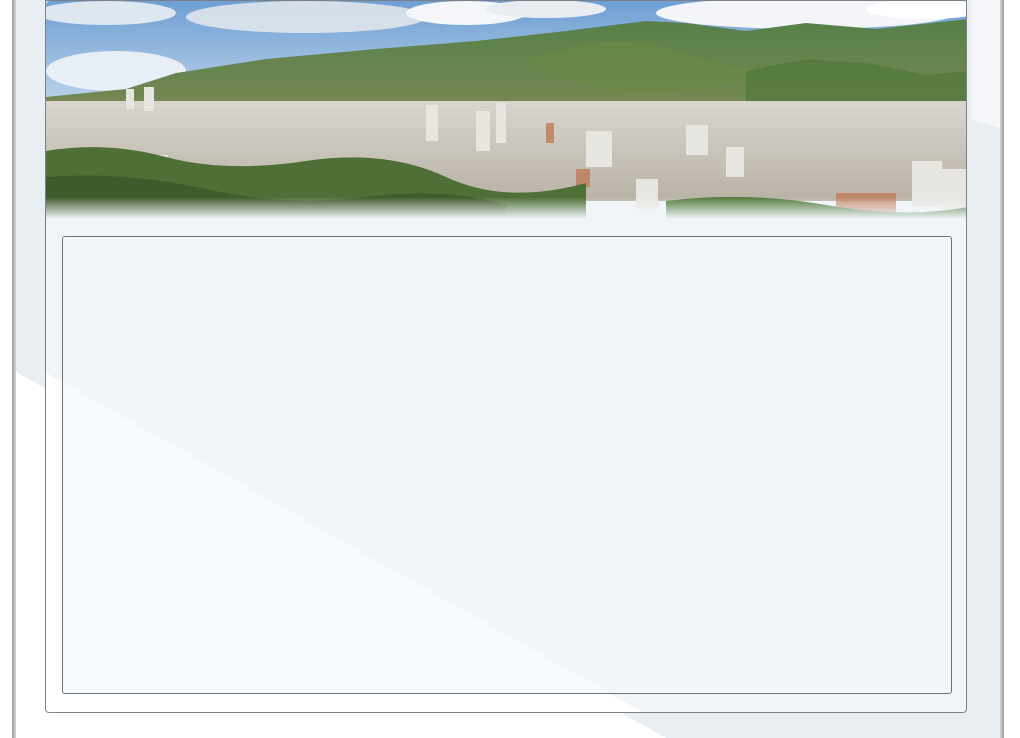  I want to click on page-border-right, so click(1002, 369).